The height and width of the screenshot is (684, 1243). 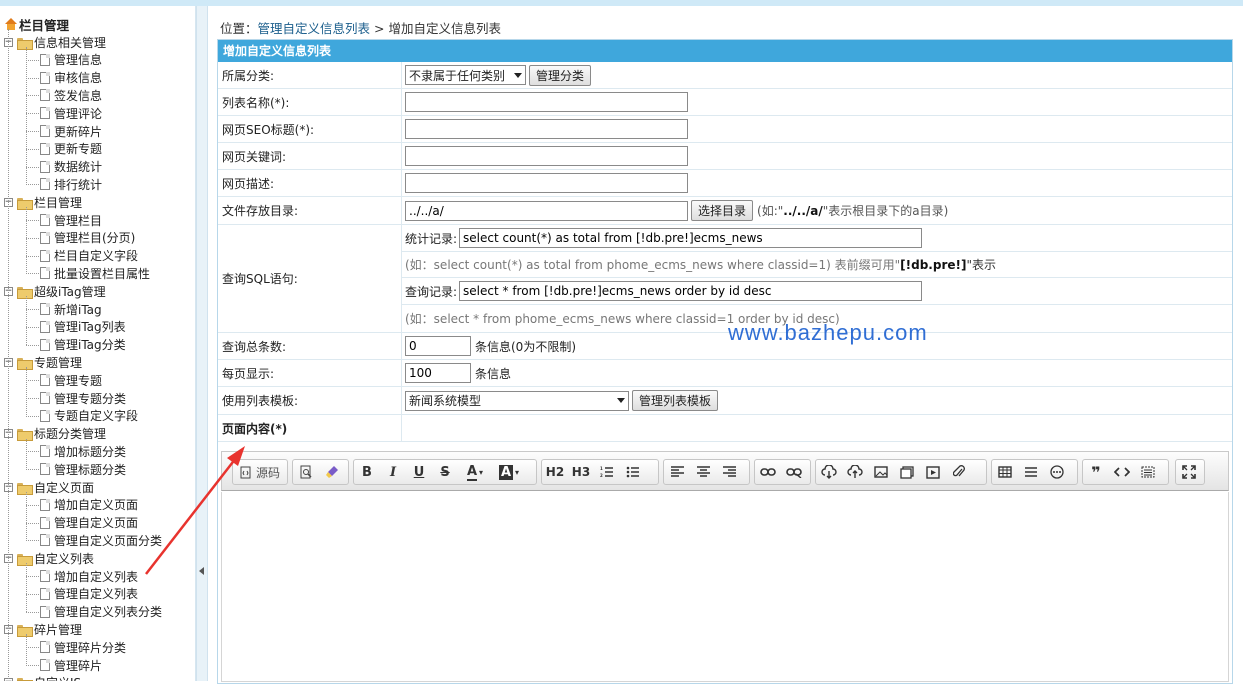 I want to click on ordered-list-icon: 12, so click(x=607, y=472).